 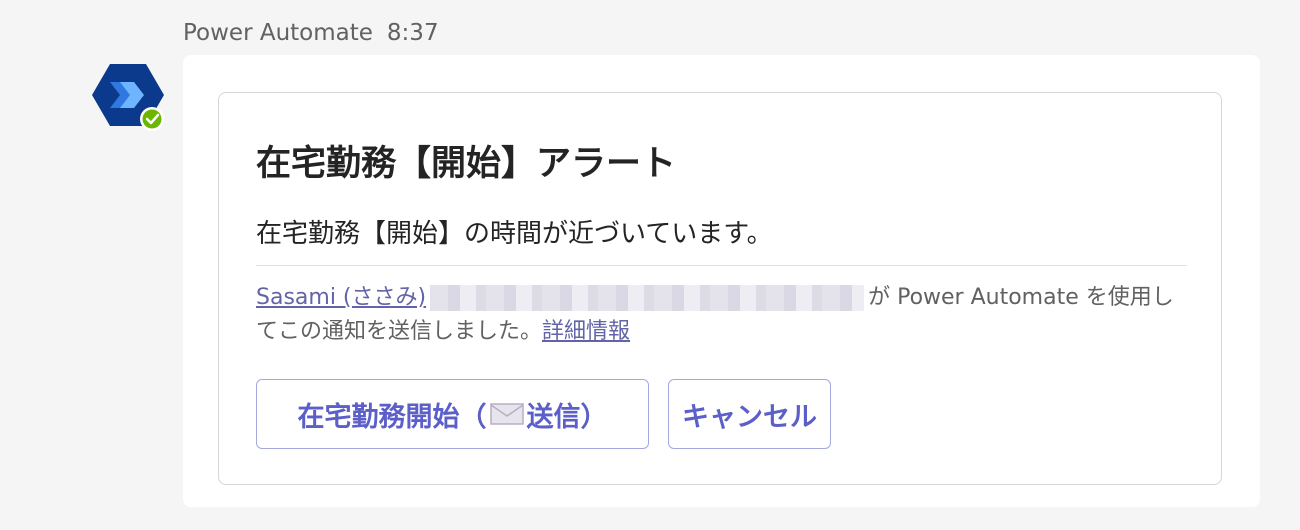 What do you see at coordinates (586, 331) in the screenshot?
I see `details-link: 詳細情報` at bounding box center [586, 331].